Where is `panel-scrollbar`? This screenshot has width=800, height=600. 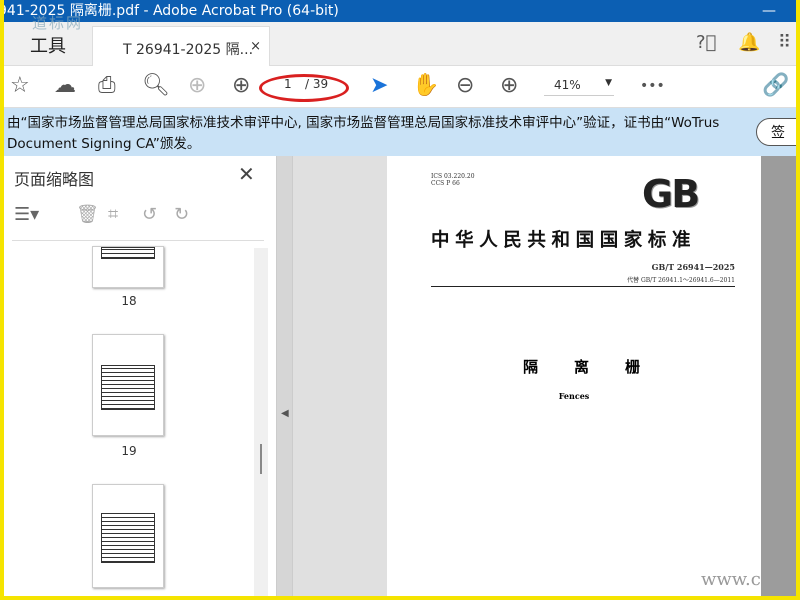
panel-scrollbar is located at coordinates (261, 422).